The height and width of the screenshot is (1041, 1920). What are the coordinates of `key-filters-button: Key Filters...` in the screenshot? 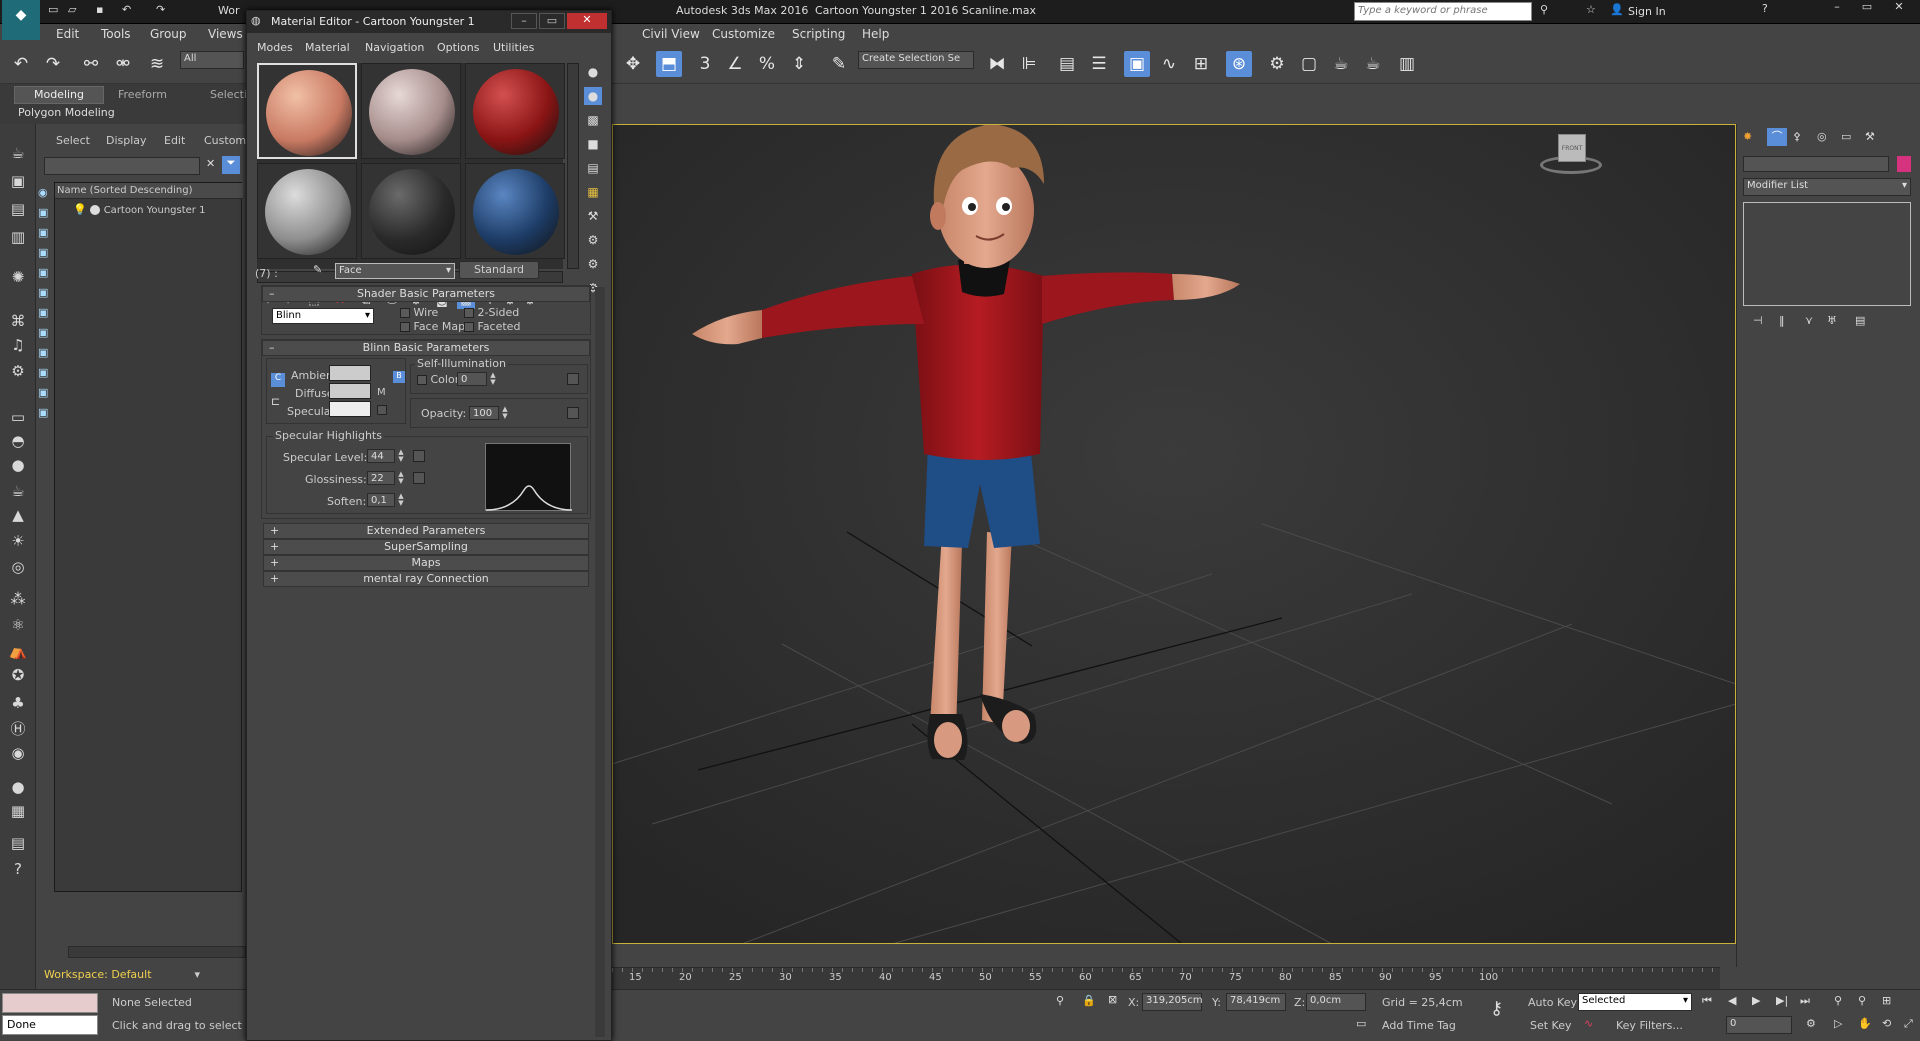 It's located at (1649, 1025).